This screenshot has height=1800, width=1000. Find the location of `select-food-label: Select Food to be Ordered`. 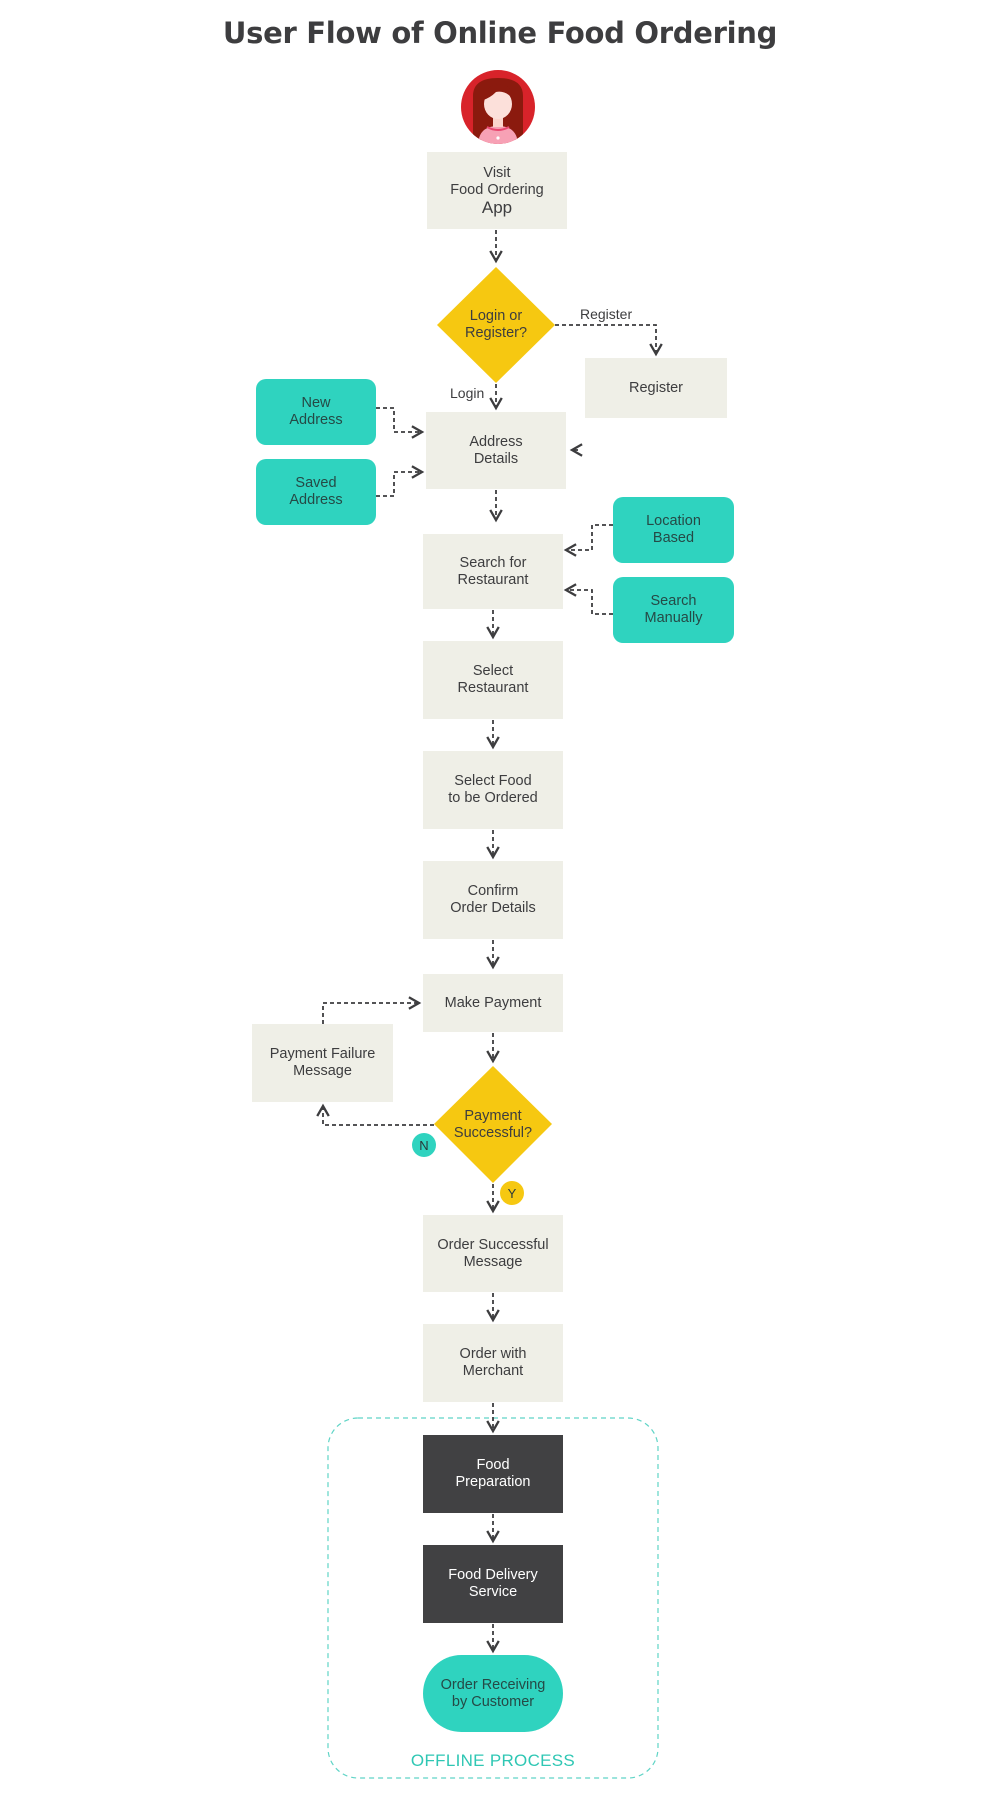

select-food-label: Select Food to be Ordered is located at coordinates (493, 789).